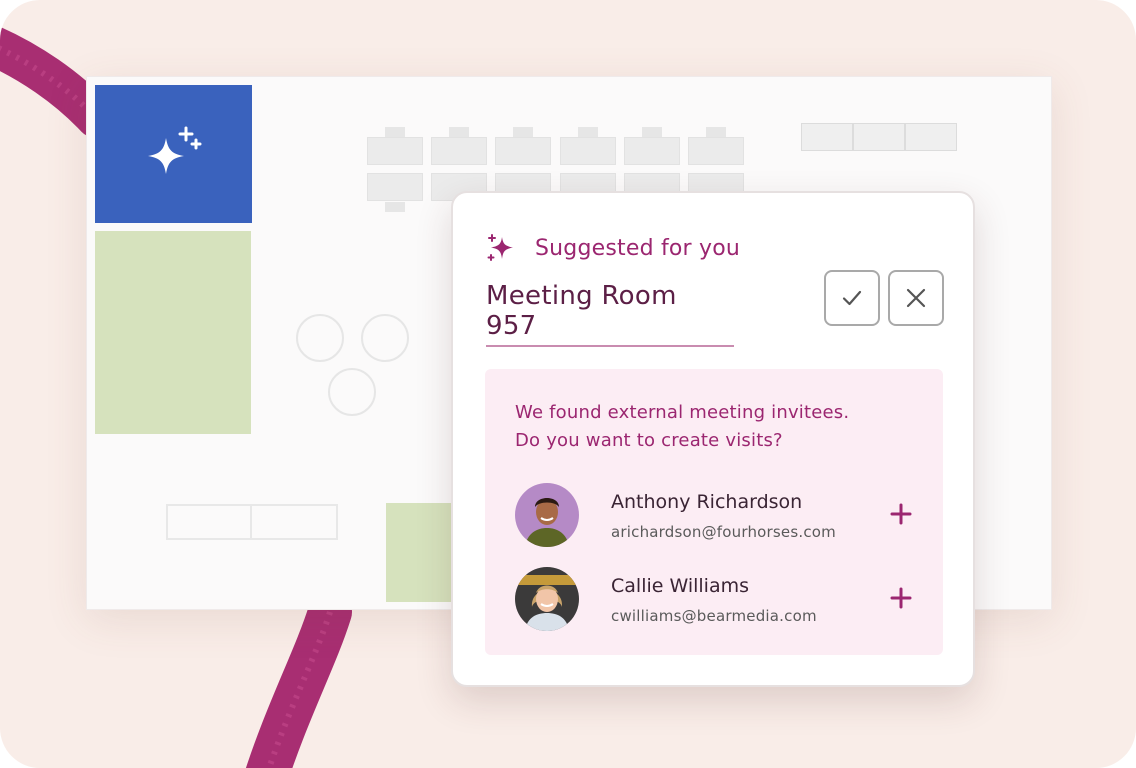 Image resolution: width=1136 pixels, height=768 pixels. What do you see at coordinates (682, 412) in the screenshot?
I see `invitees-message-line1: We found external meeting invitees.` at bounding box center [682, 412].